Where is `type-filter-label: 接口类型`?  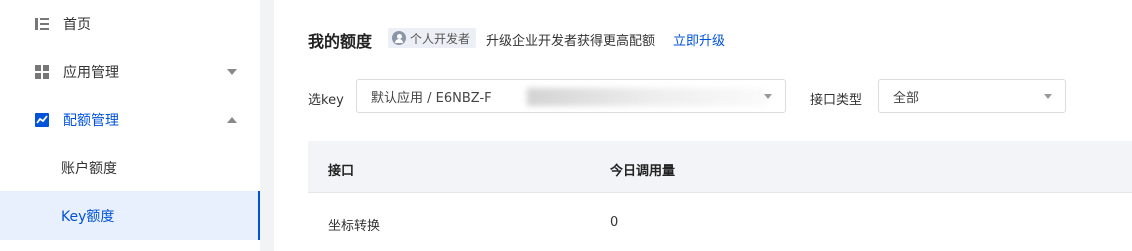
type-filter-label: 接口类型 is located at coordinates (836, 100).